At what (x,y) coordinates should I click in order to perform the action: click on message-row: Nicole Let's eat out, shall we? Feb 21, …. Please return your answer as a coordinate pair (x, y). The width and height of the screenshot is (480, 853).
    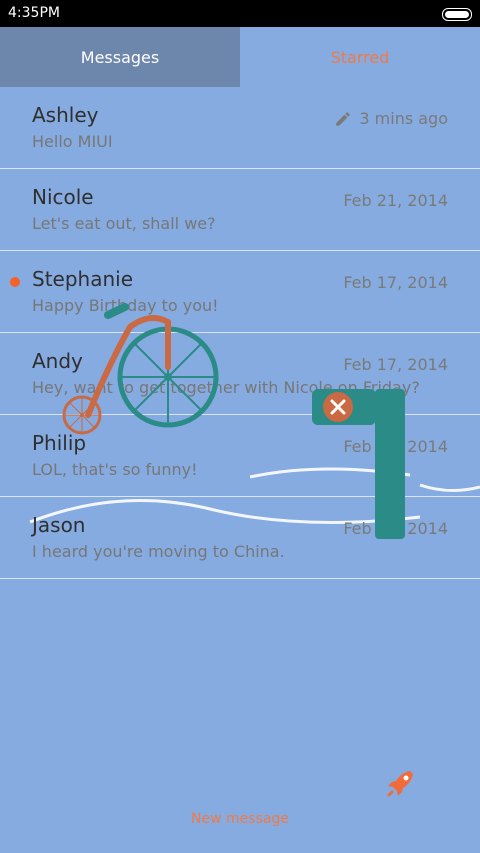
    Looking at the image, I should click on (240, 210).